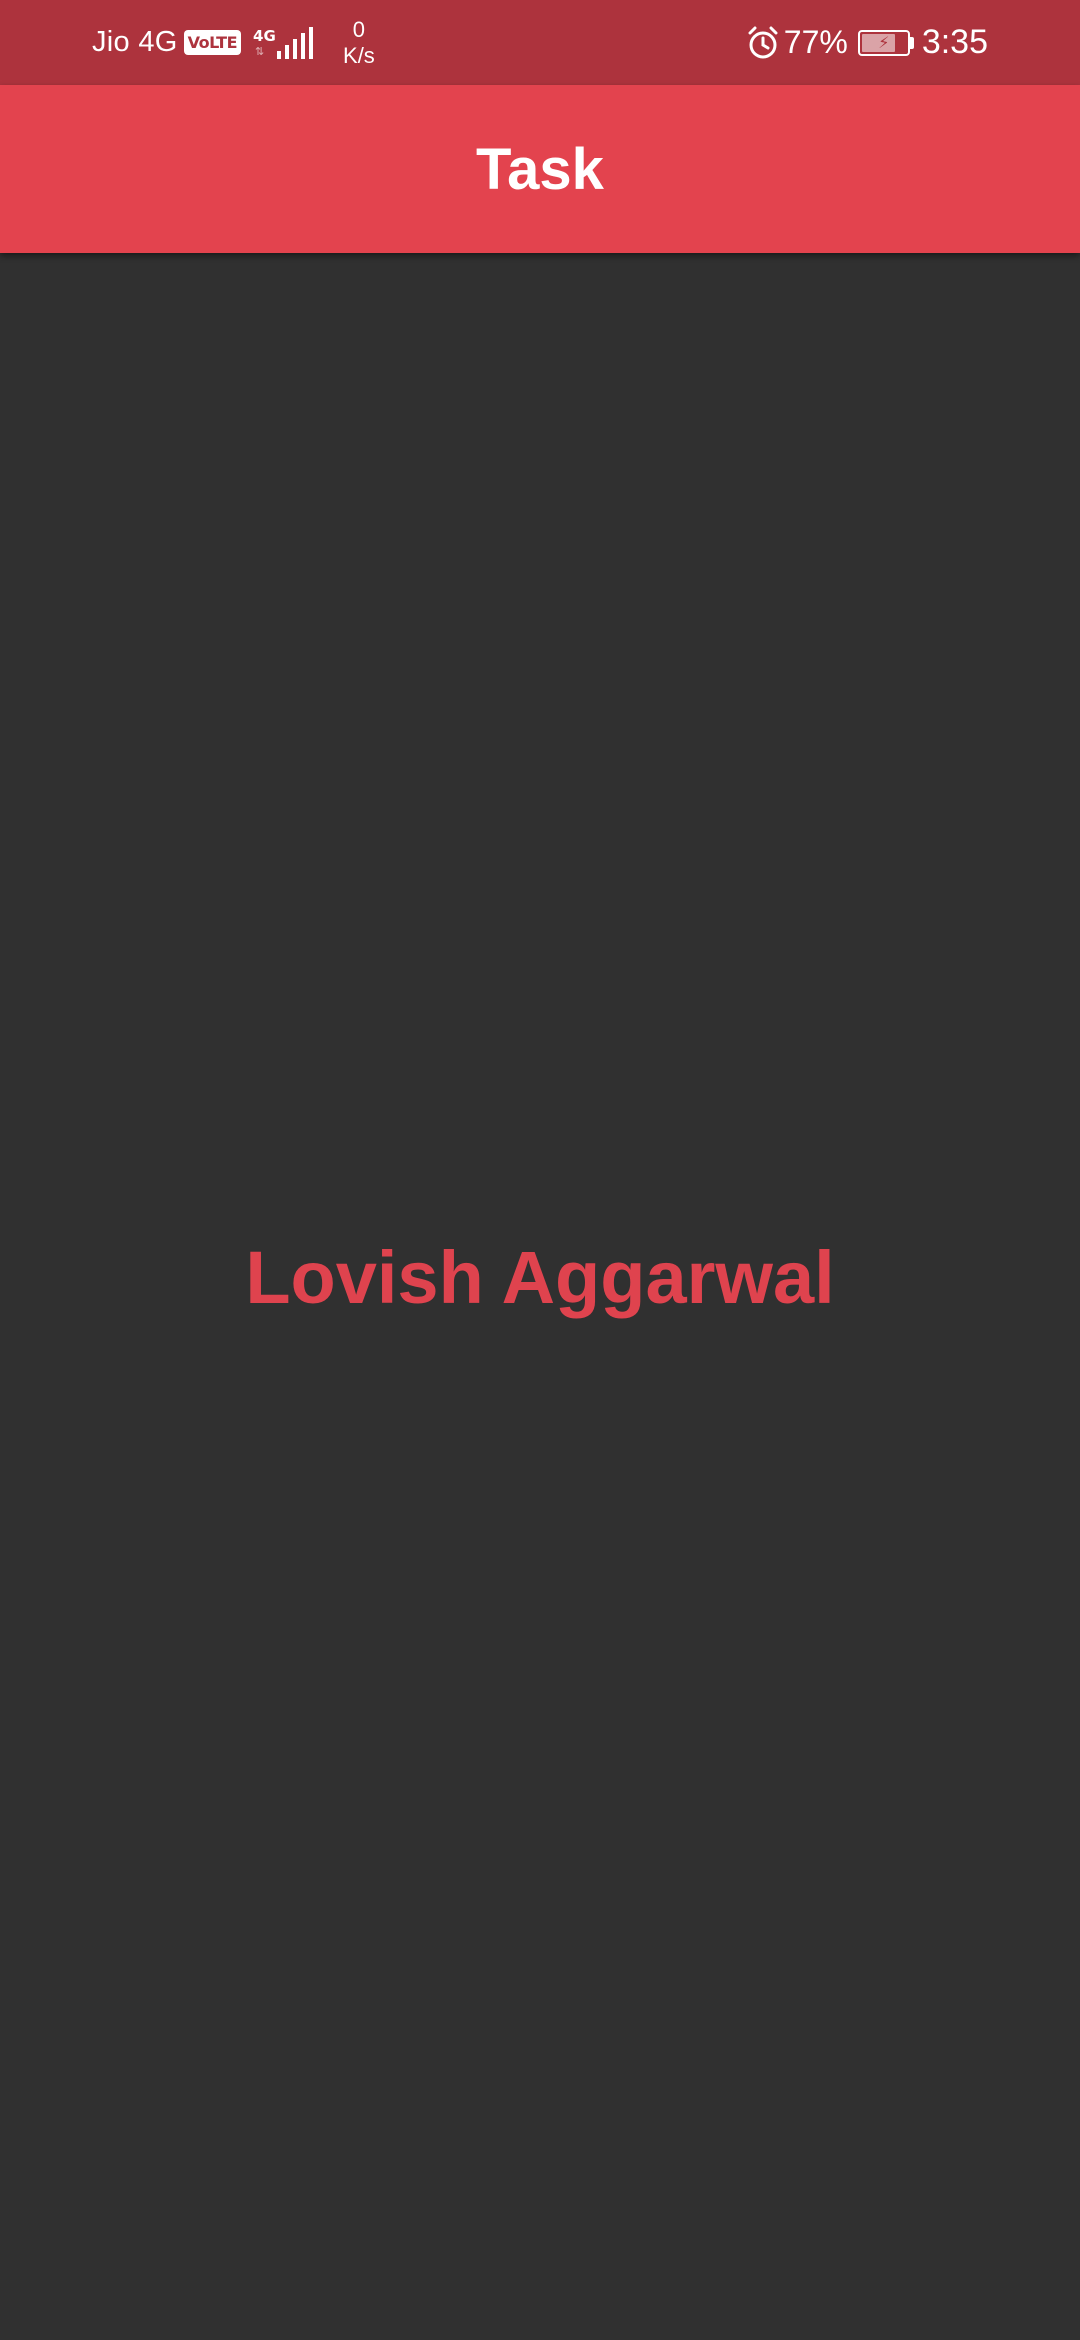  I want to click on signal-icon, so click(295, 42).